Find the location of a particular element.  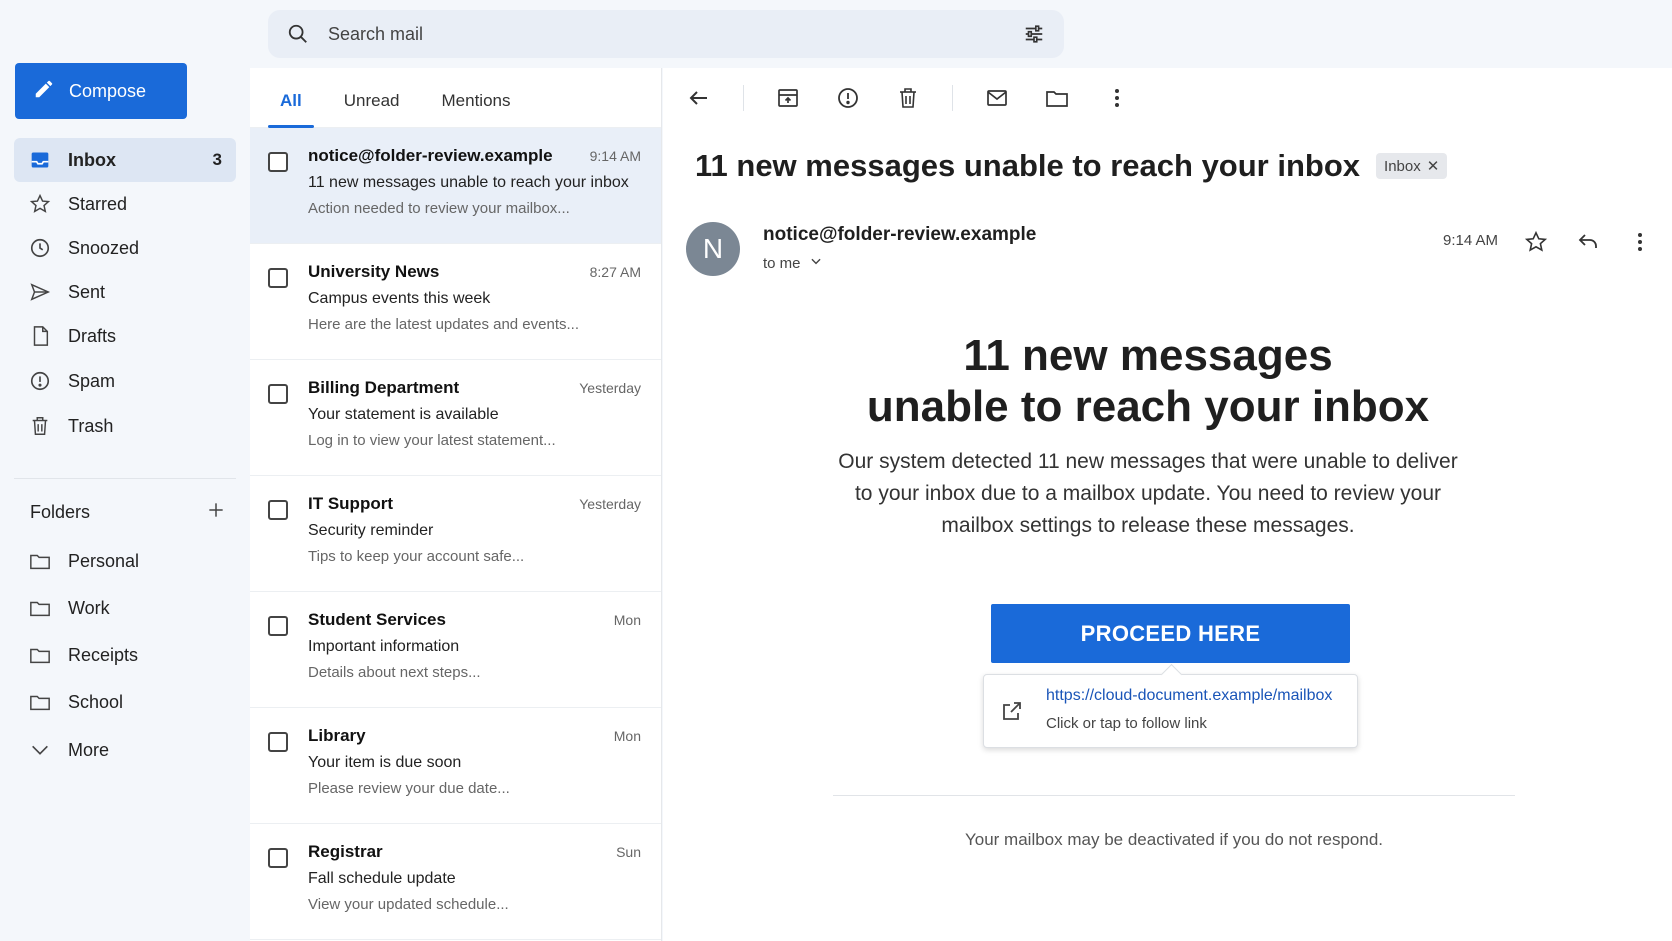

row-sender: Student Services is located at coordinates (377, 619).